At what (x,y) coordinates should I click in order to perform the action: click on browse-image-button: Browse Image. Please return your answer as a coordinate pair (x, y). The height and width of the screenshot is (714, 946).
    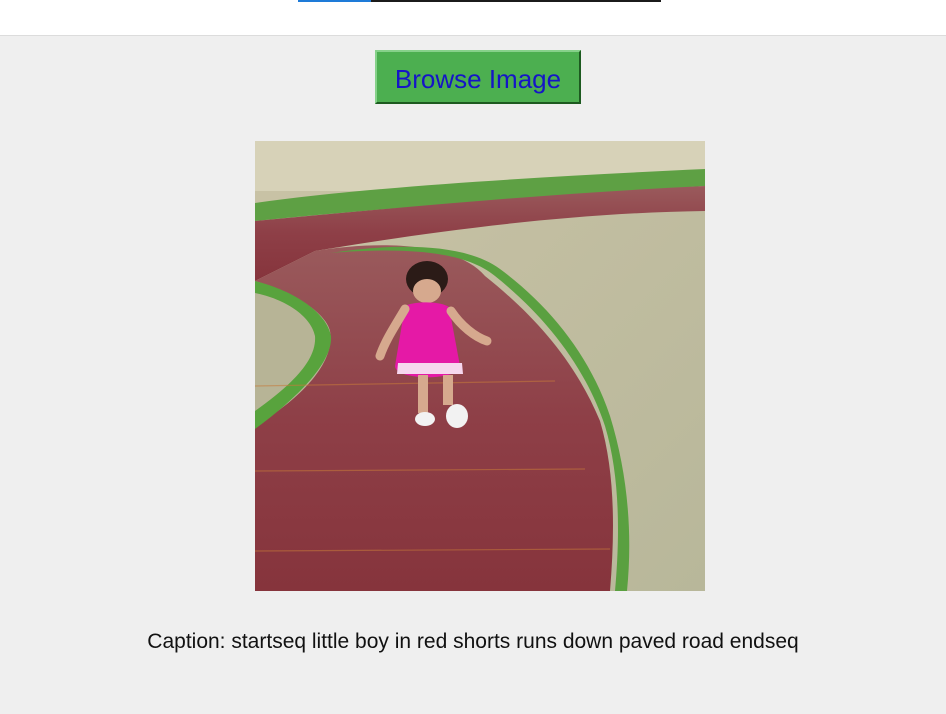
    Looking at the image, I should click on (478, 77).